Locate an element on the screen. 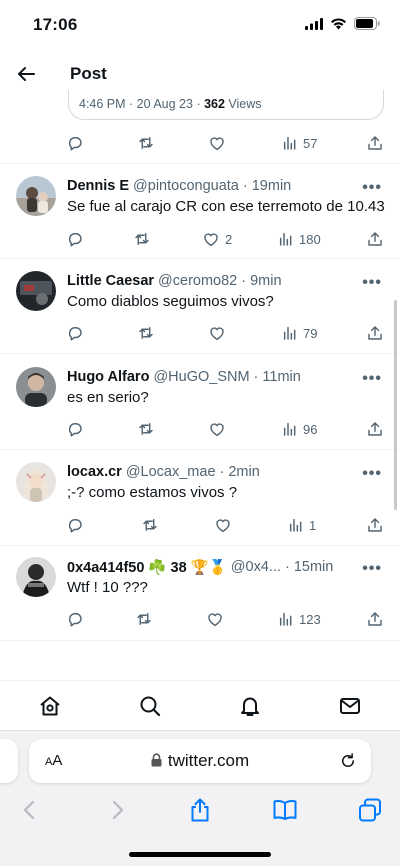 The image size is (400, 866). views-button: 180 is located at coordinates (299, 239).